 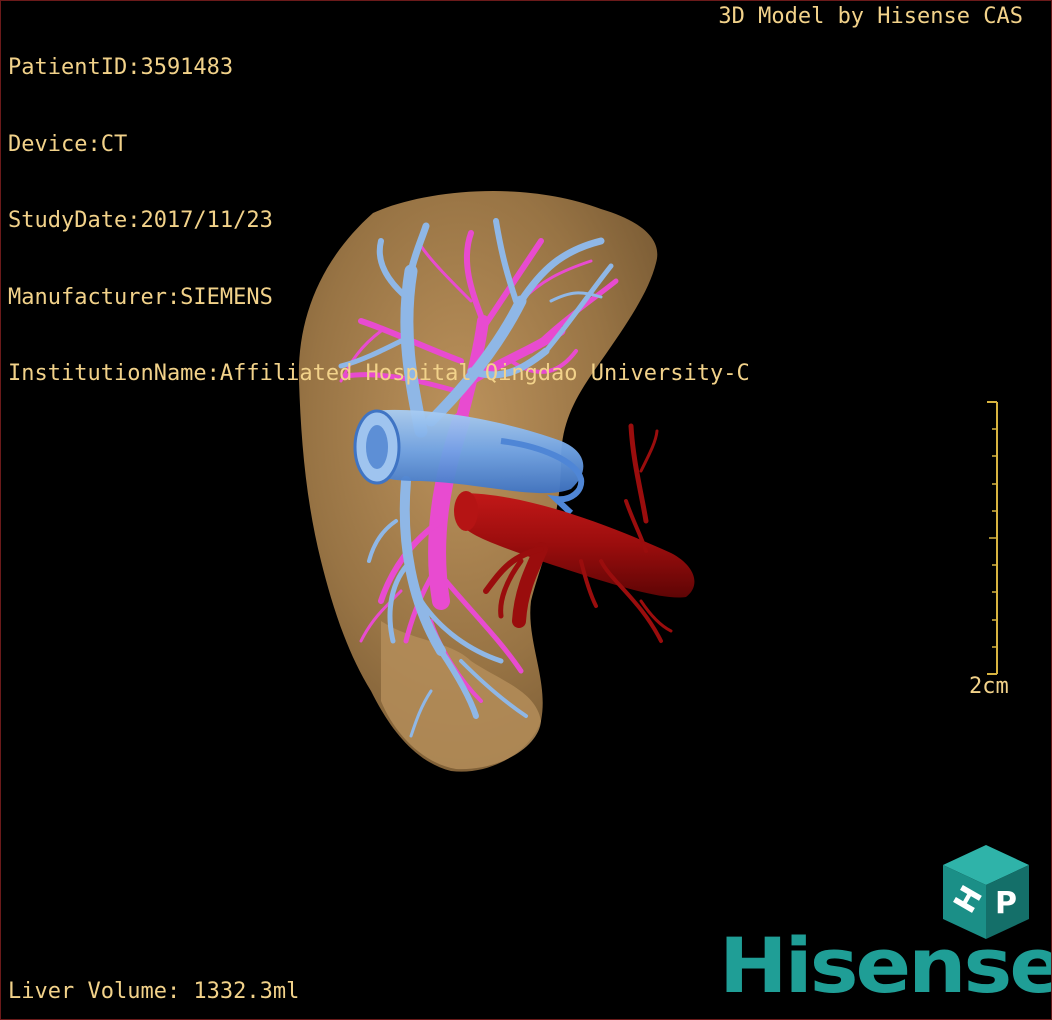 What do you see at coordinates (1006, 903) in the screenshot?
I see `cube-letter-p: P` at bounding box center [1006, 903].